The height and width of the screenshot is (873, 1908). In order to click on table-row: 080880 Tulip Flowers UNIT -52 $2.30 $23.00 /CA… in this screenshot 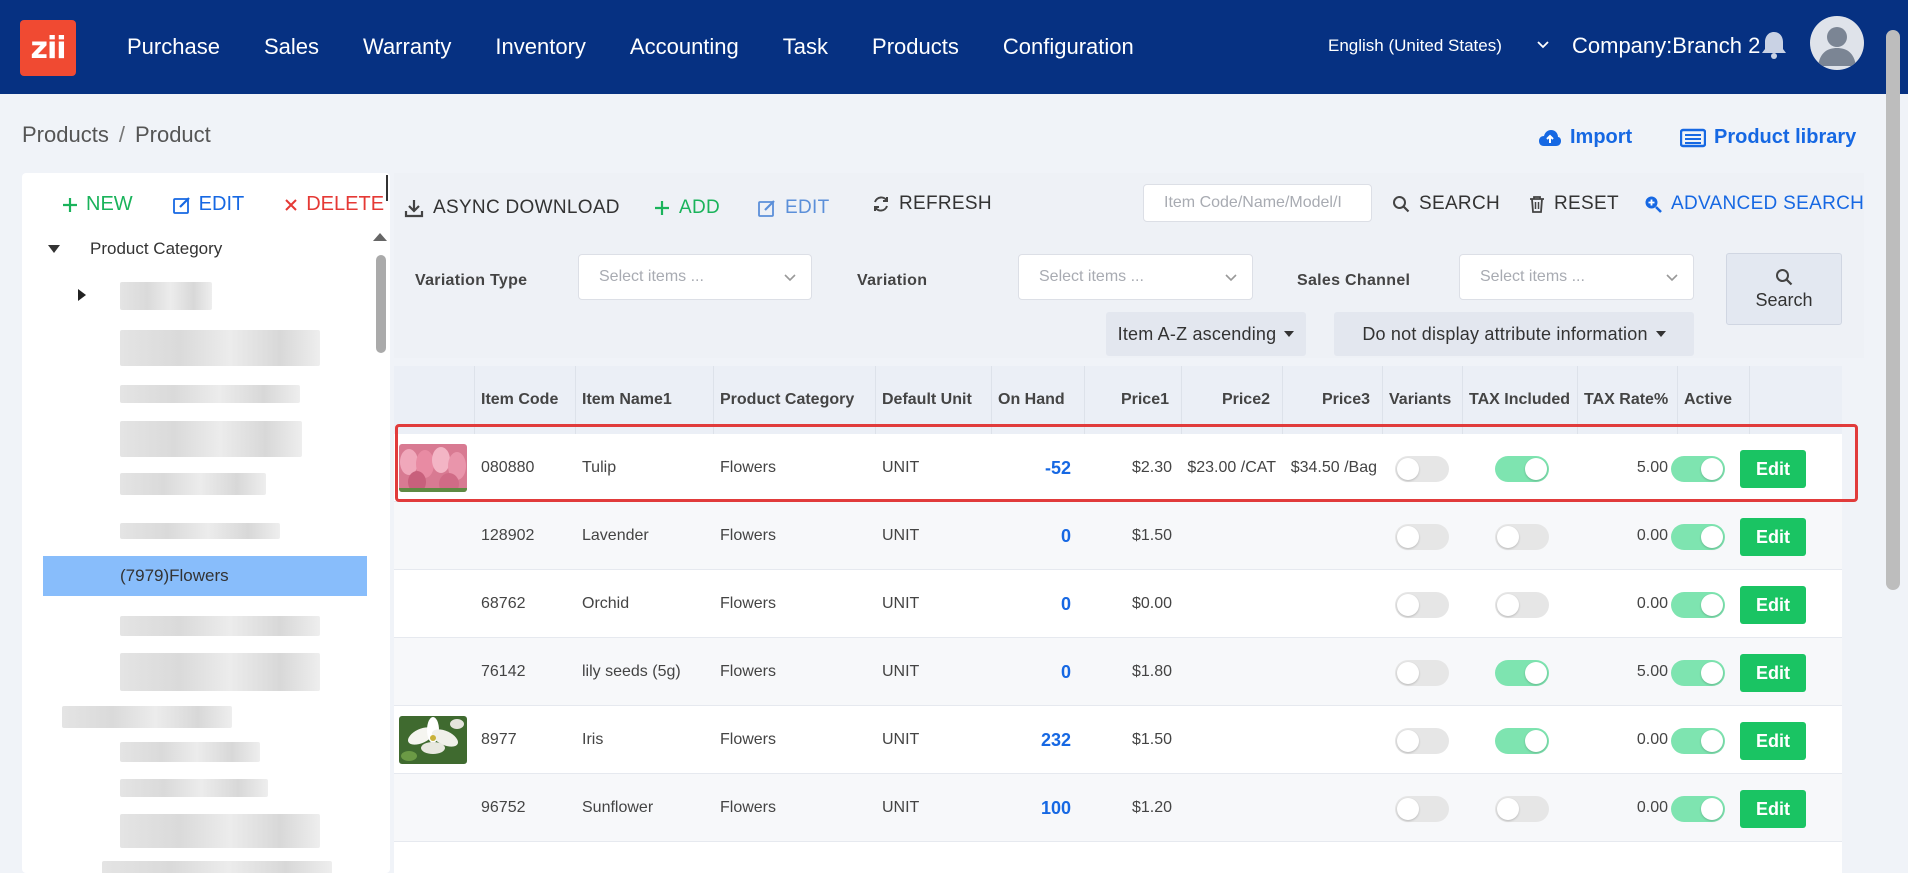, I will do `click(1118, 468)`.